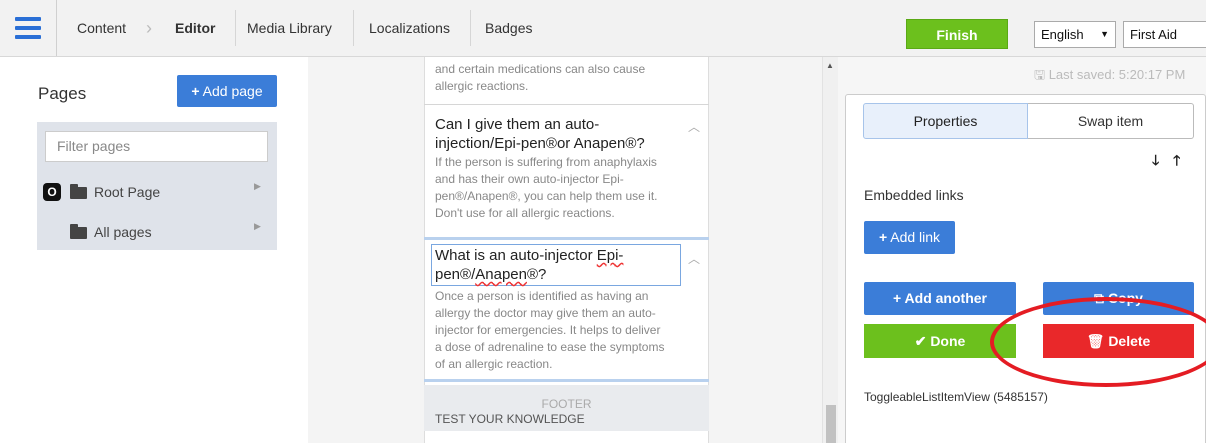 The width and height of the screenshot is (1206, 443). Describe the element at coordinates (915, 237) in the screenshot. I see `add-link-label: Add link` at that location.